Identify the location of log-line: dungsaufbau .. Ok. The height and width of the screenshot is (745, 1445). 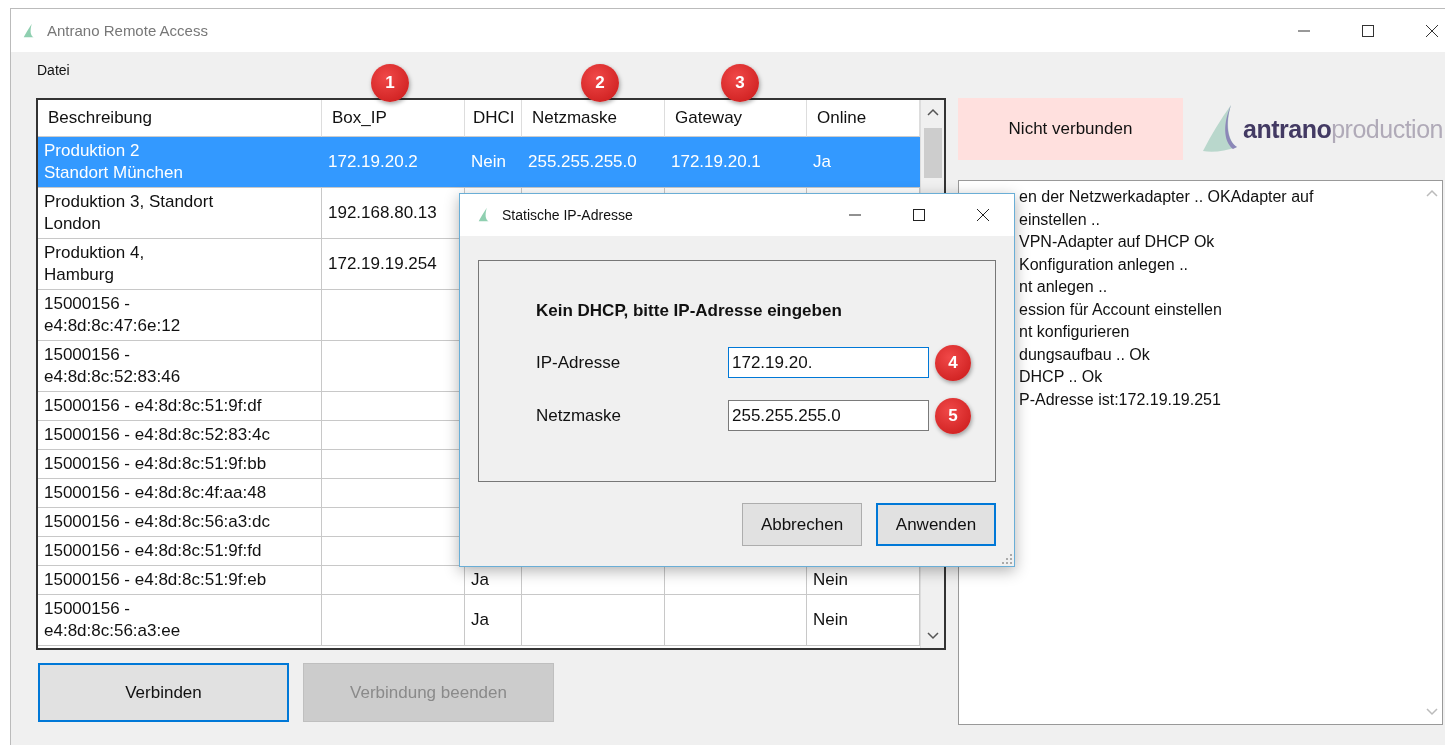
(1084, 354).